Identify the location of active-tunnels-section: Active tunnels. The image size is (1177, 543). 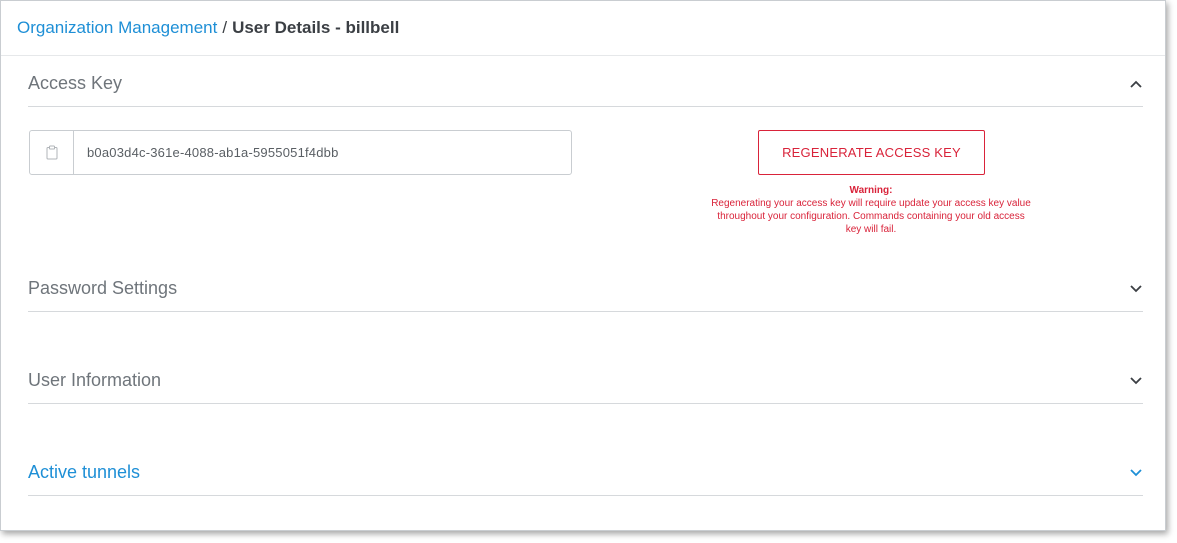
(585, 473).